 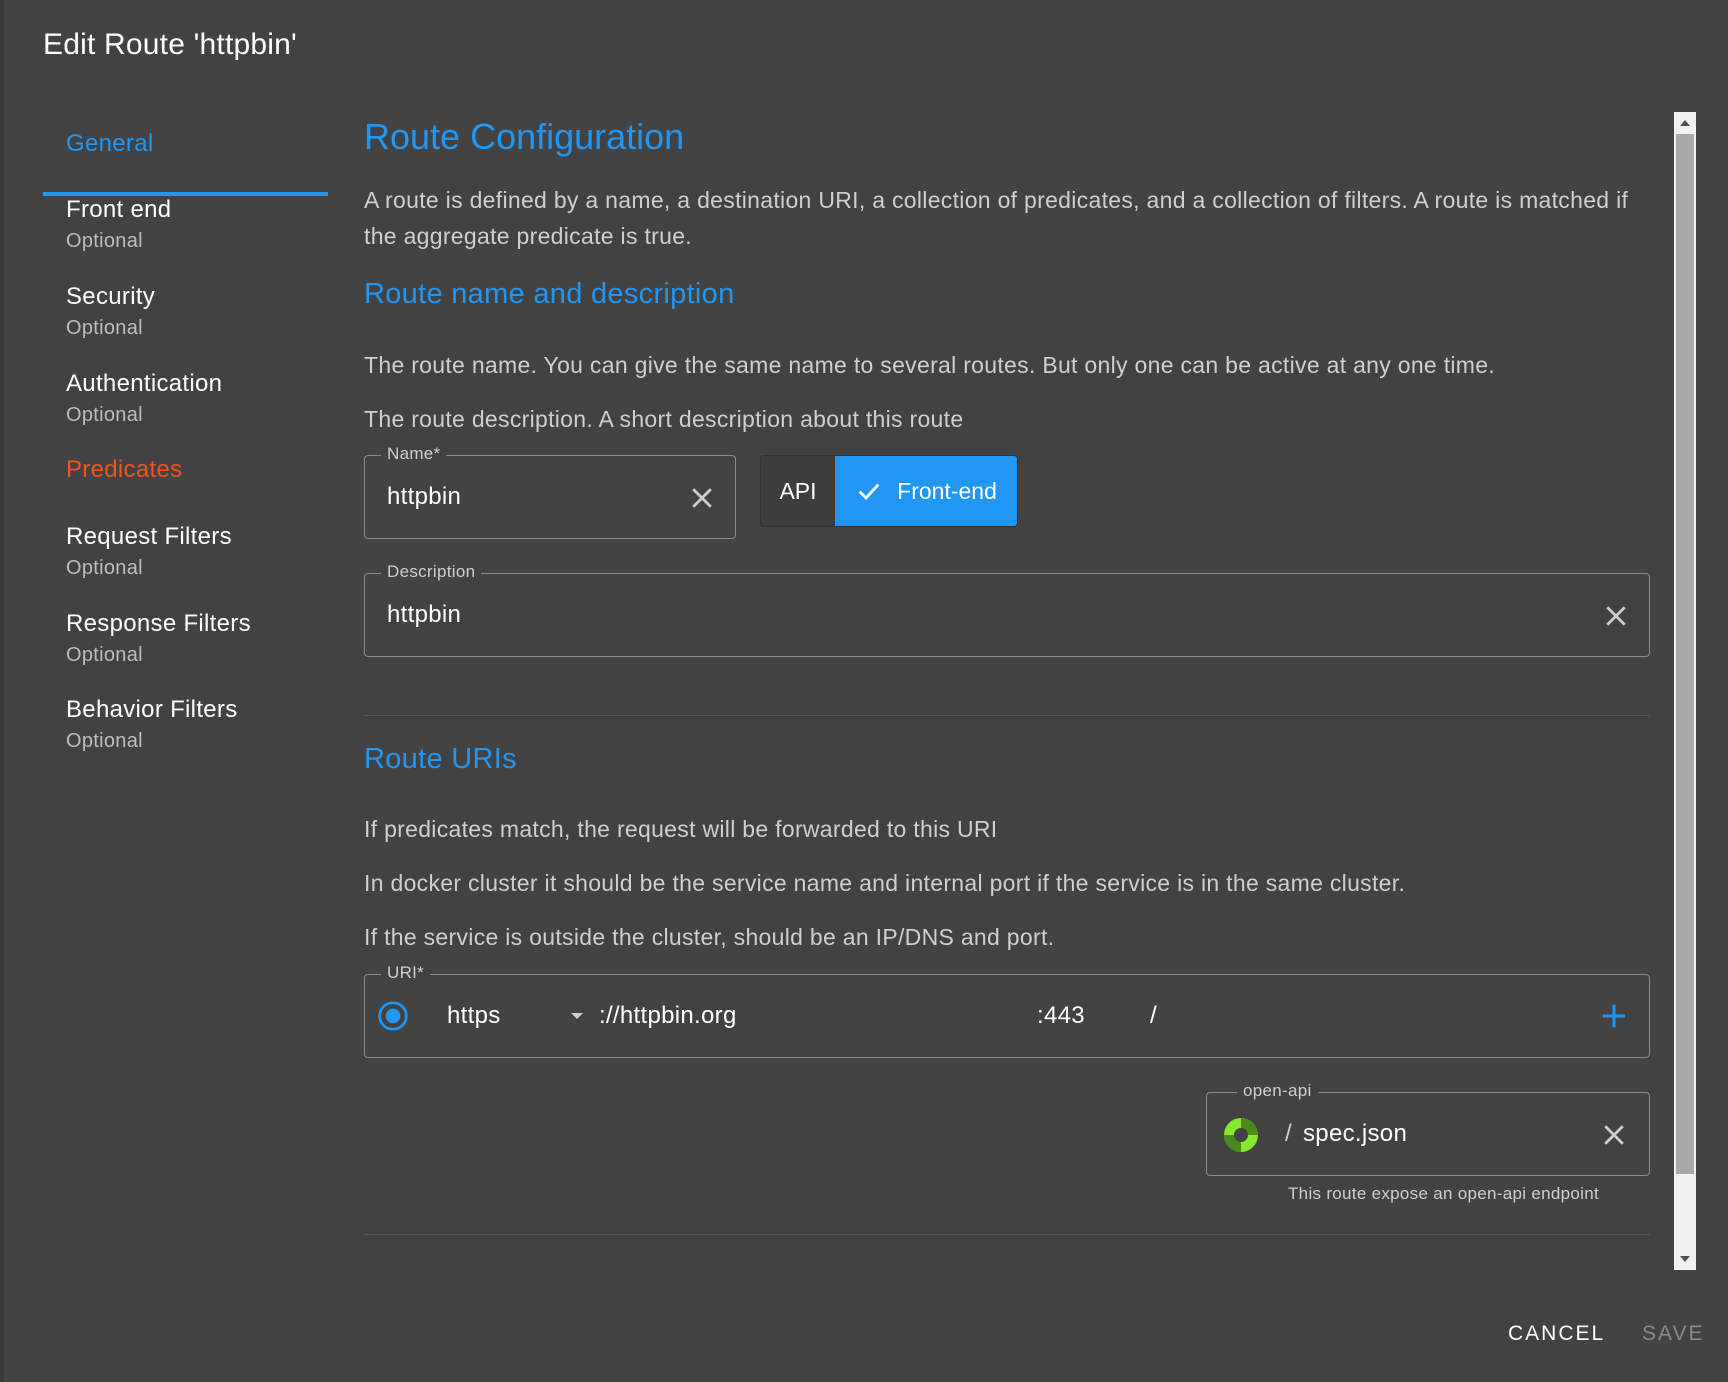 I want to click on step-response-filters: Response Filters Optional, so click(x=158, y=638).